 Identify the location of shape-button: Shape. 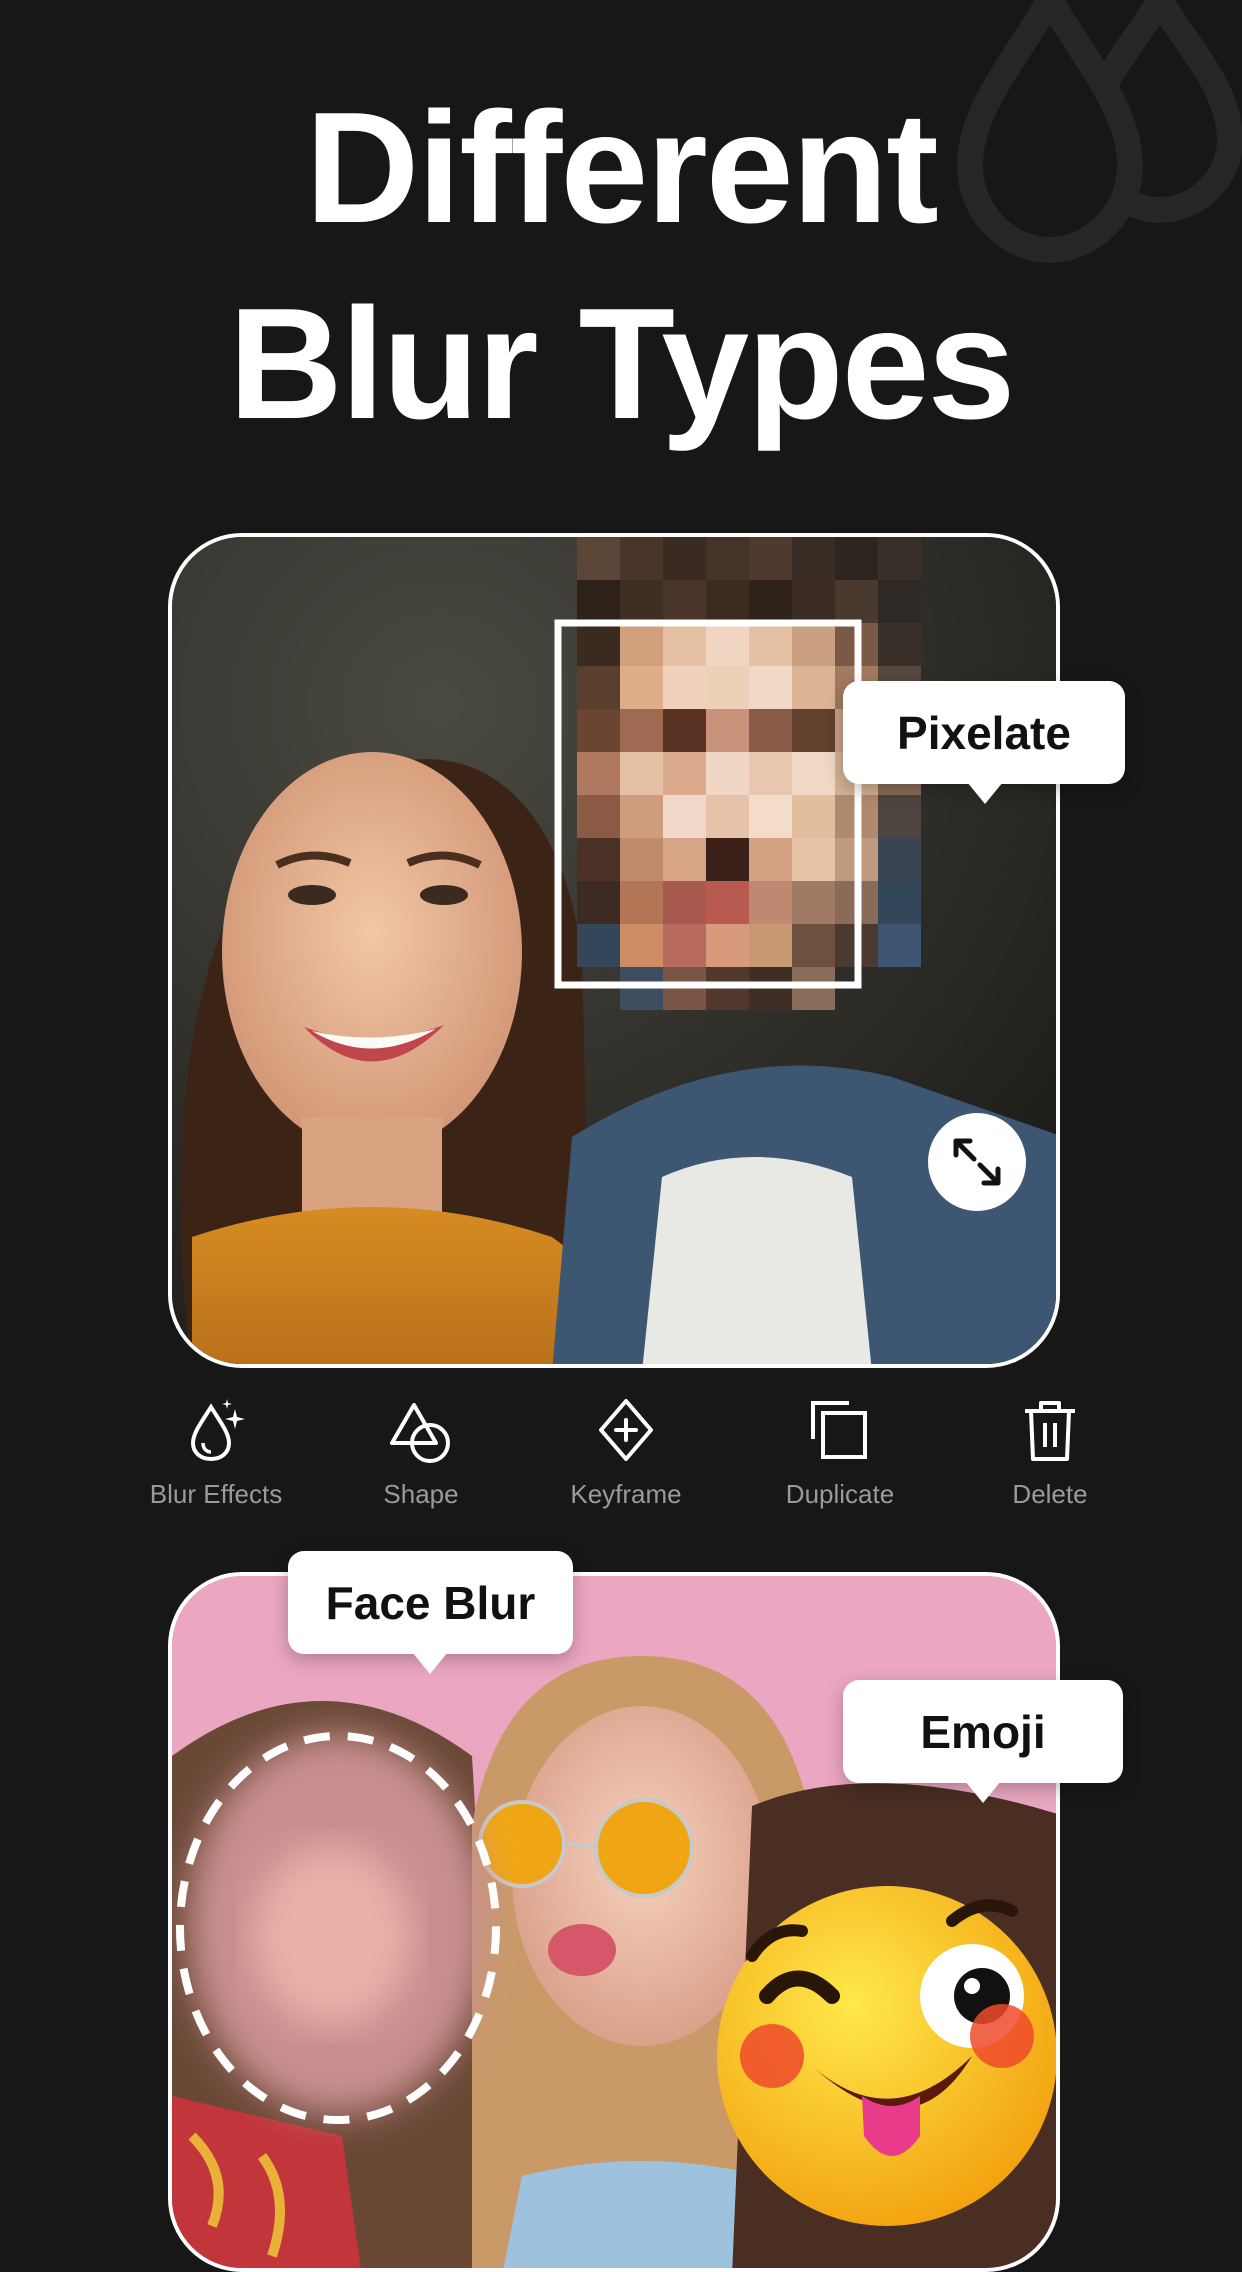
(421, 1452).